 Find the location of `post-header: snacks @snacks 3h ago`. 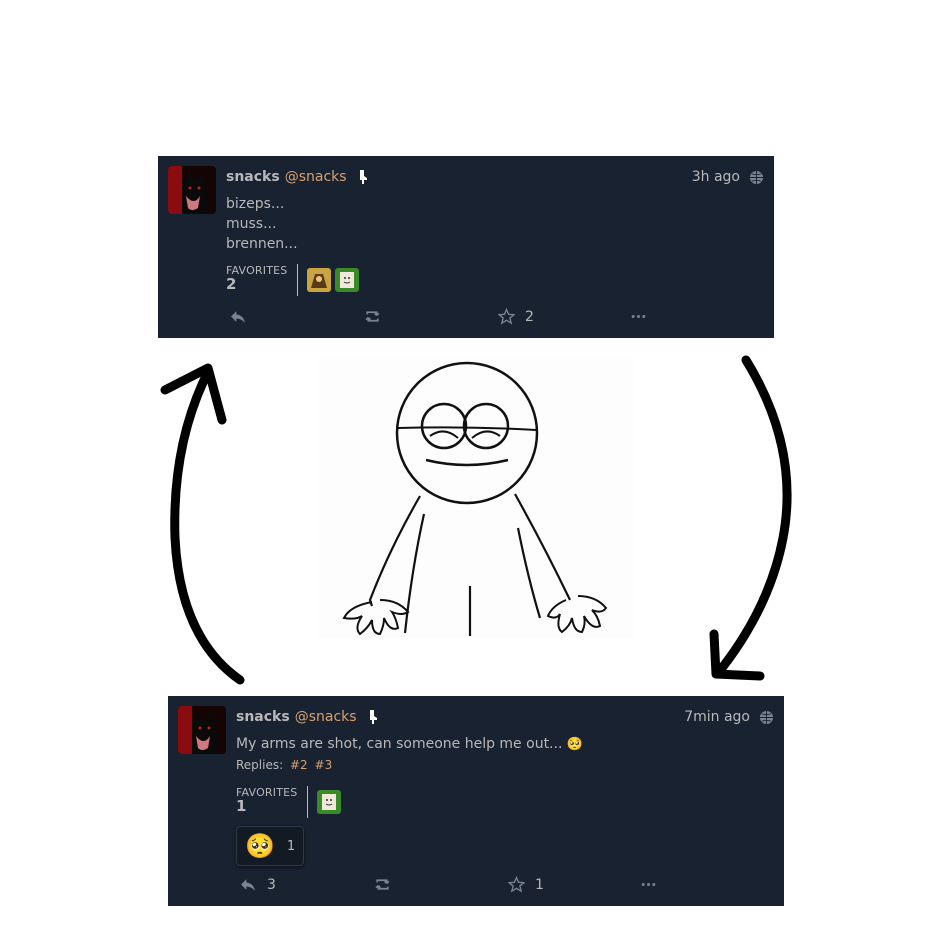

post-header: snacks @snacks 3h ago is located at coordinates (495, 177).